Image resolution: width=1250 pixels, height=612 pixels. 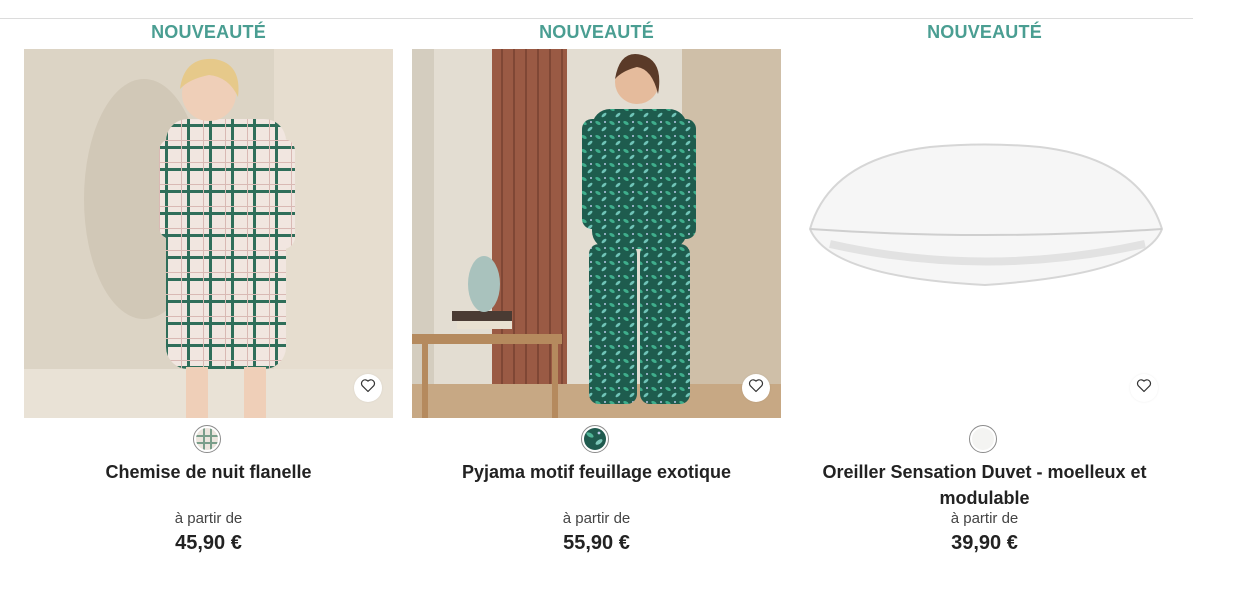 I want to click on product-price: 55,90 €, so click(x=596, y=543).